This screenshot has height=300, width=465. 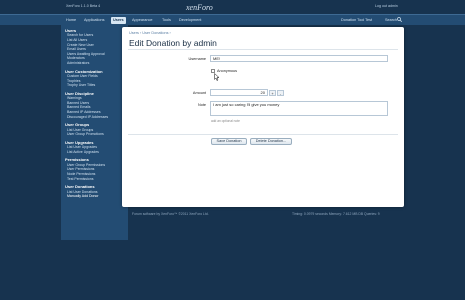 What do you see at coordinates (280, 93) in the screenshot?
I see `amount-decrease-button: -` at bounding box center [280, 93].